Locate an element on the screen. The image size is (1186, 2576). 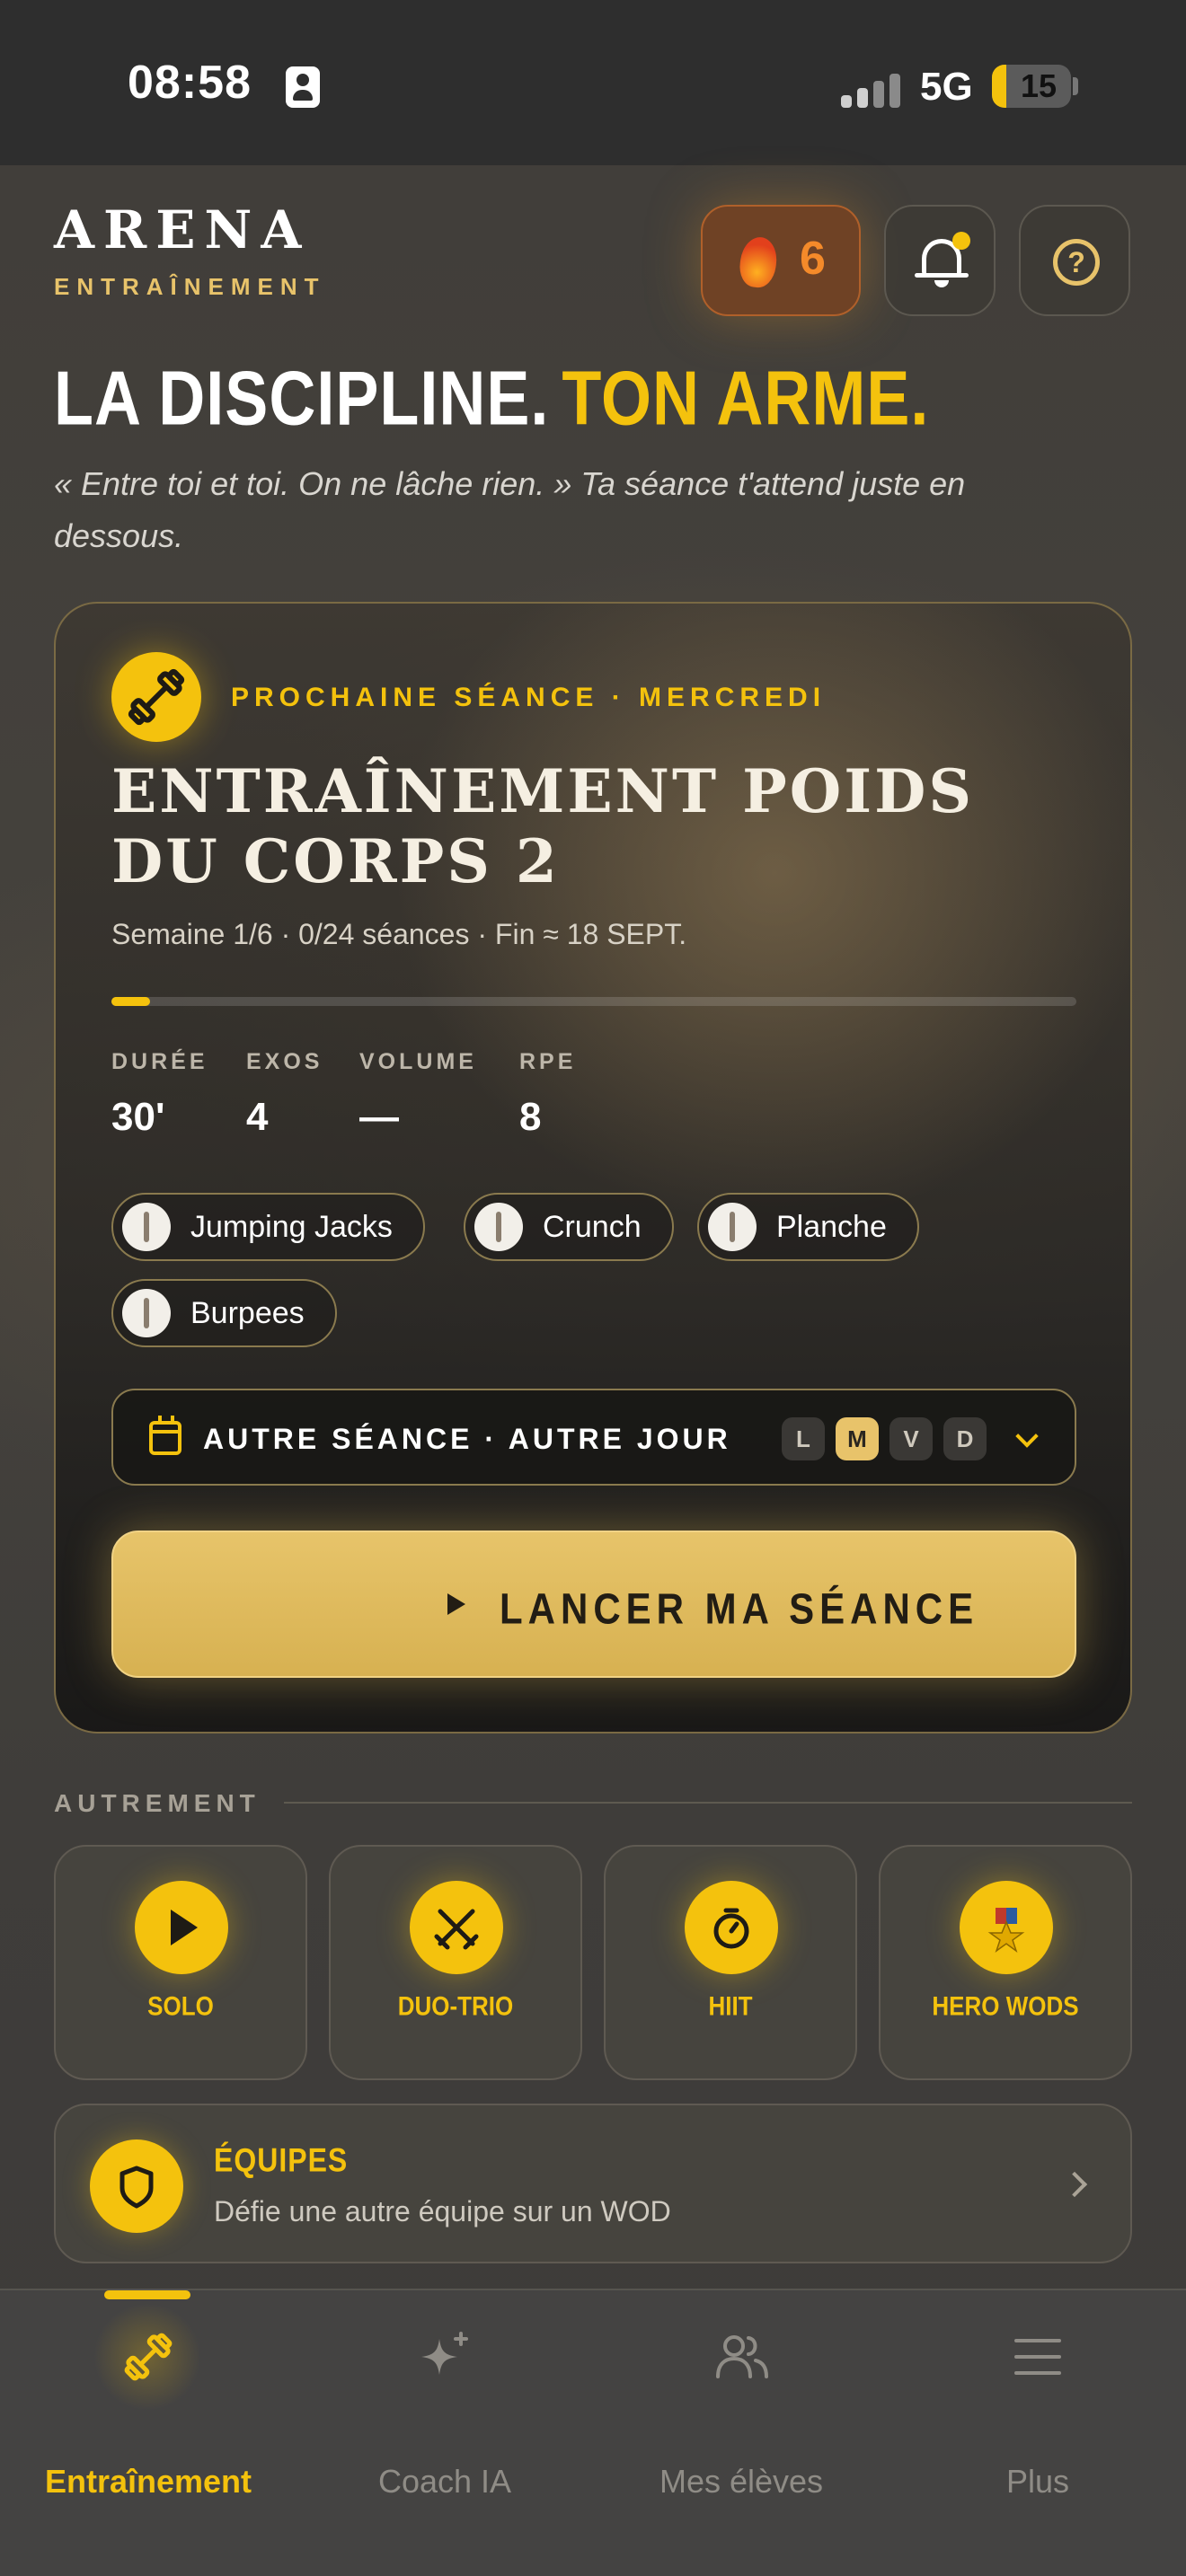
tab-coach-ia: Coach IA is located at coordinates (444, 2416).